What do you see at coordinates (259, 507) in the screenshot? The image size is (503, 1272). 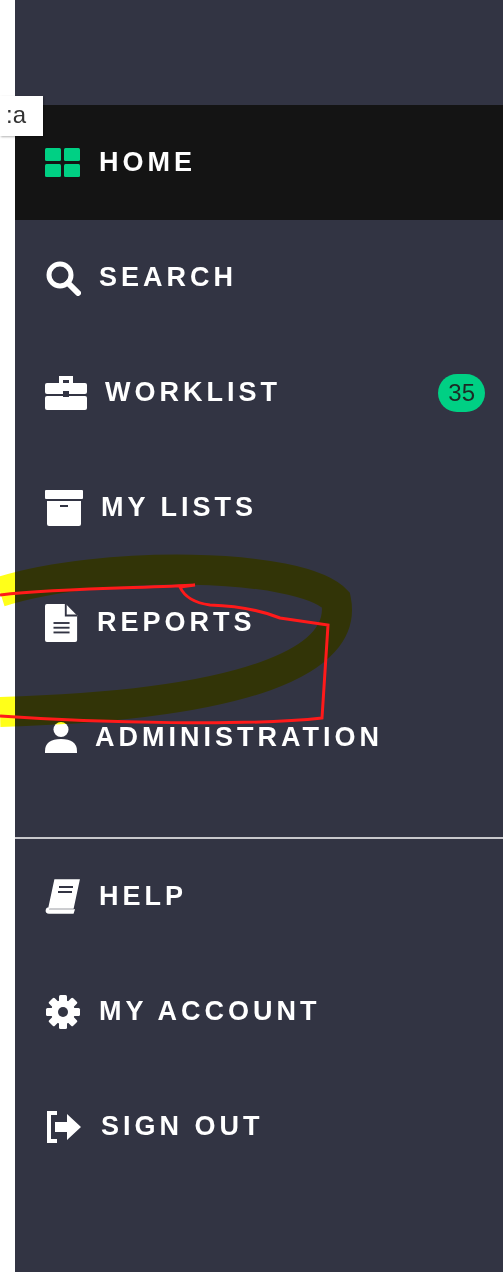 I see `menu-item: MY LISTS` at bounding box center [259, 507].